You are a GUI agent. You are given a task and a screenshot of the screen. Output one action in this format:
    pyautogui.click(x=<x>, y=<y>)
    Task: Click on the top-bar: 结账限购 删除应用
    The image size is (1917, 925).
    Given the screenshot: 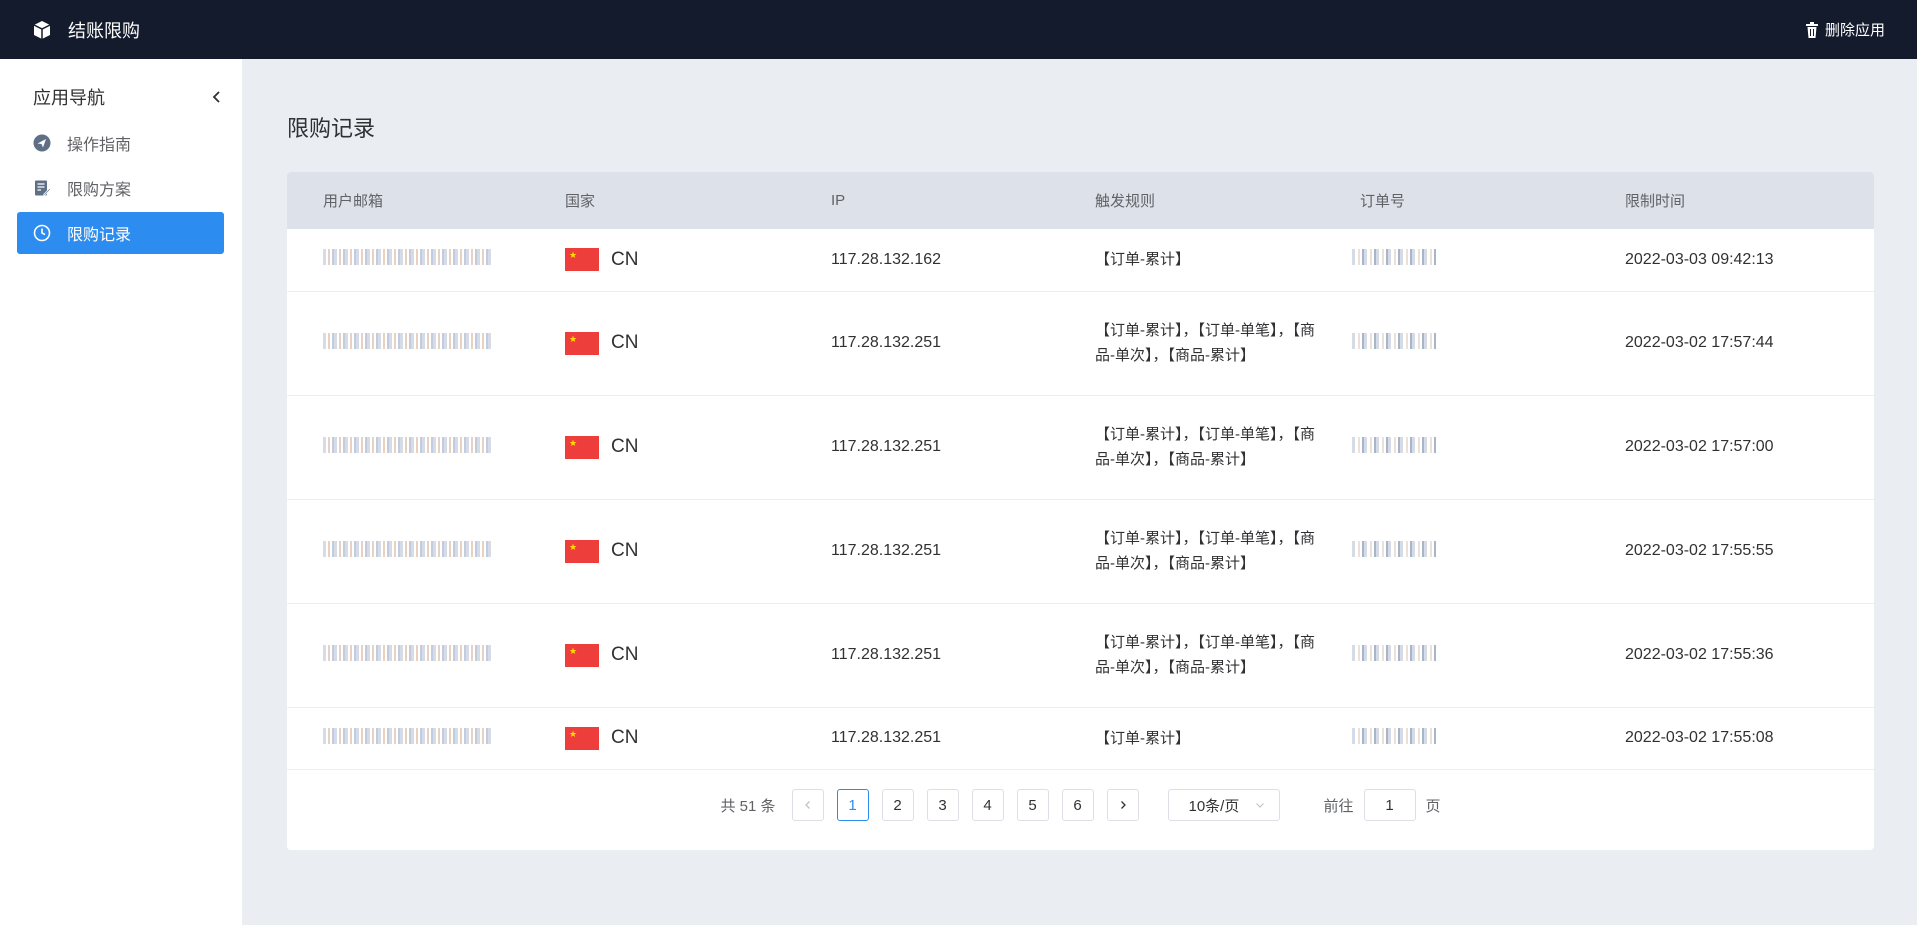 What is the action you would take?
    pyautogui.click(x=958, y=29)
    